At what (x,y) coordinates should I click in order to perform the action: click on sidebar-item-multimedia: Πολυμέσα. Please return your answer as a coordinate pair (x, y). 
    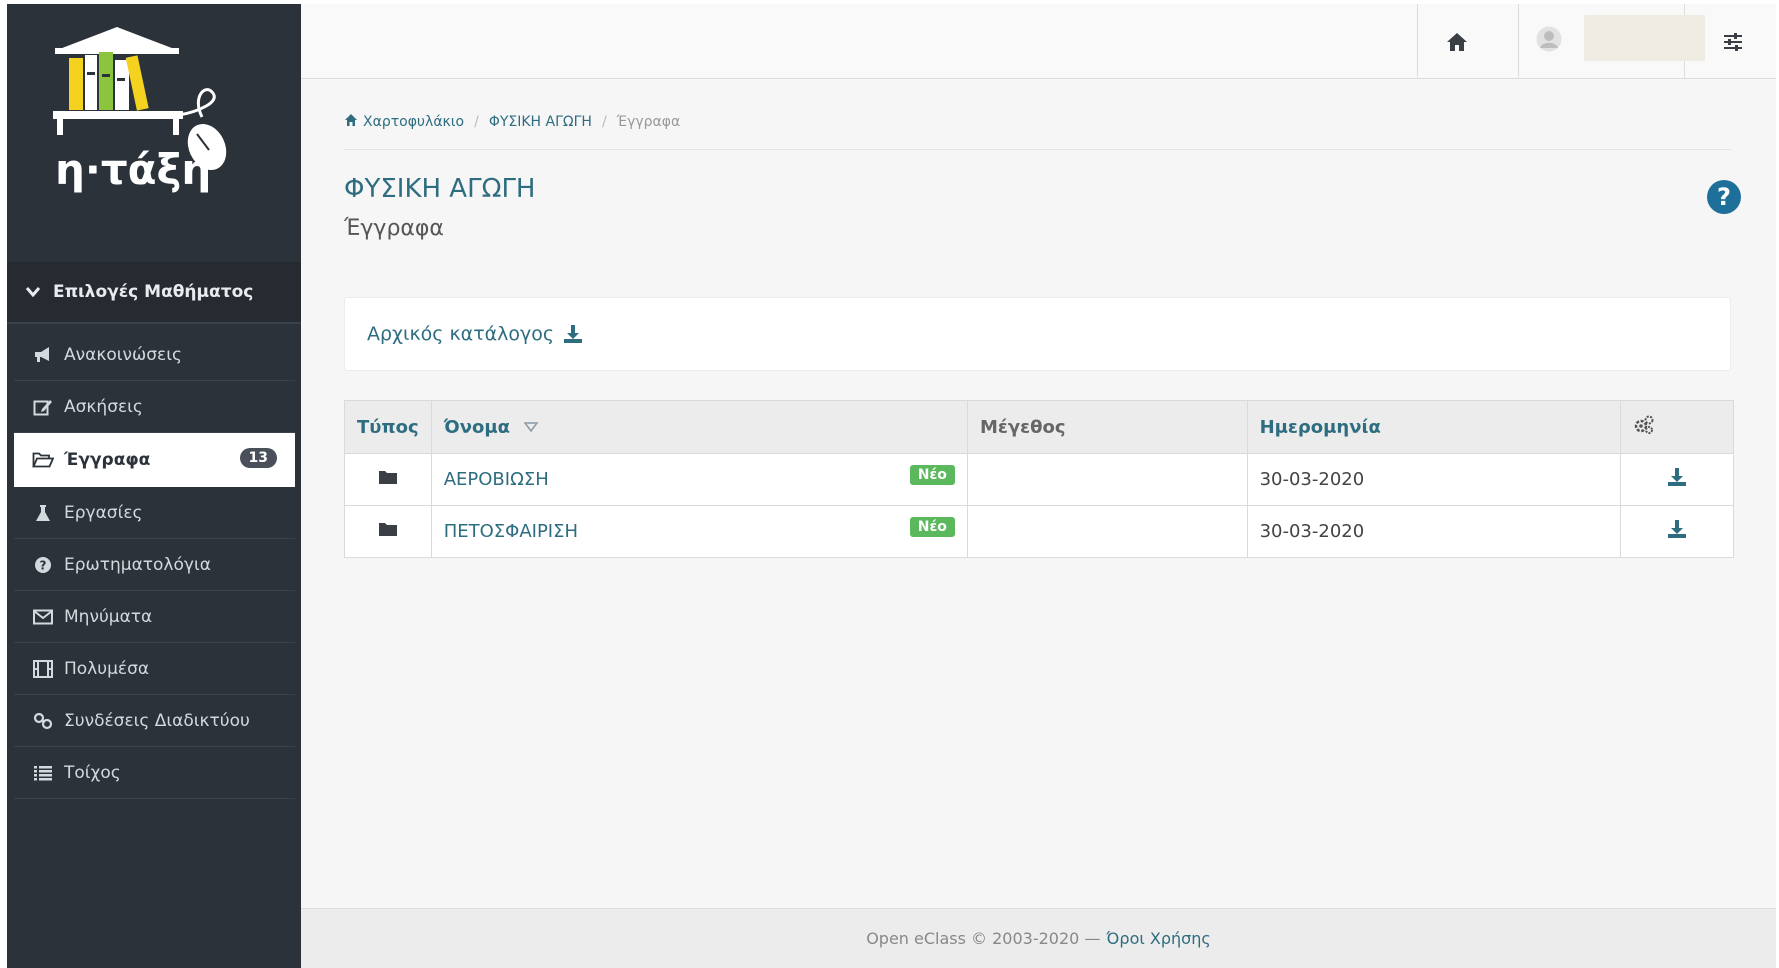
    Looking at the image, I should click on (154, 669).